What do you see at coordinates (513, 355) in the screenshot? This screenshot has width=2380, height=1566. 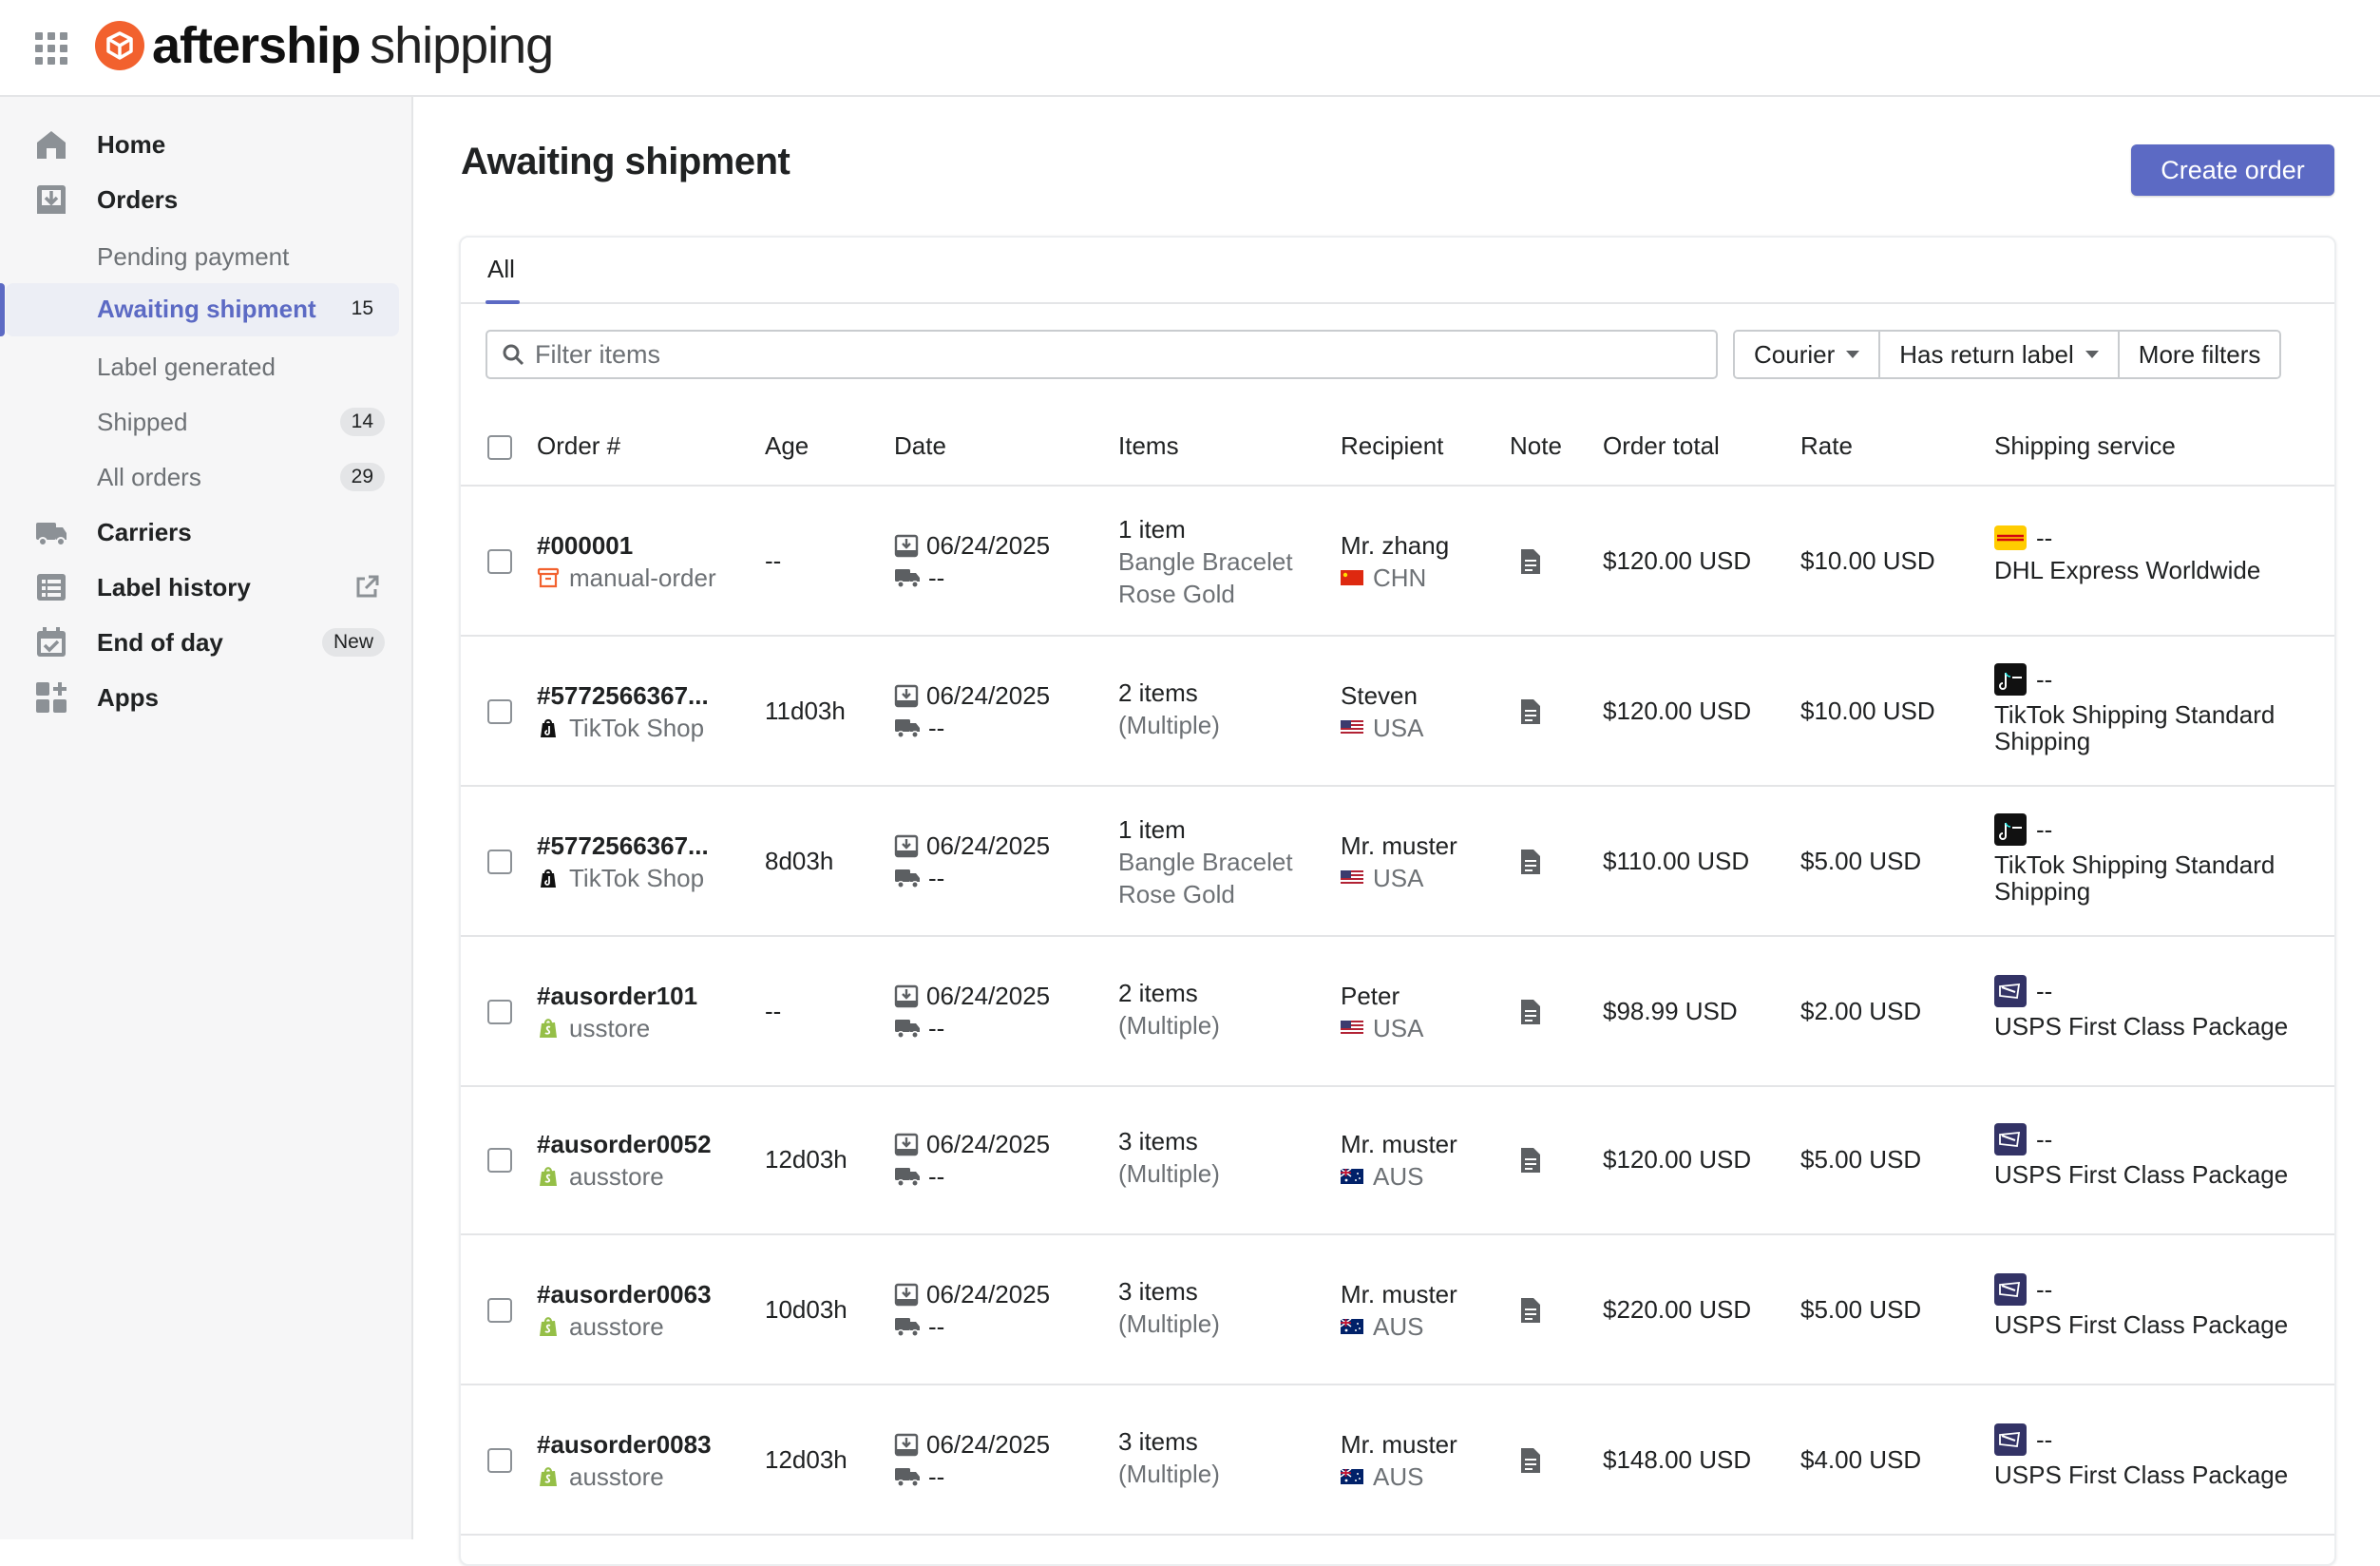 I see `search-icon` at bounding box center [513, 355].